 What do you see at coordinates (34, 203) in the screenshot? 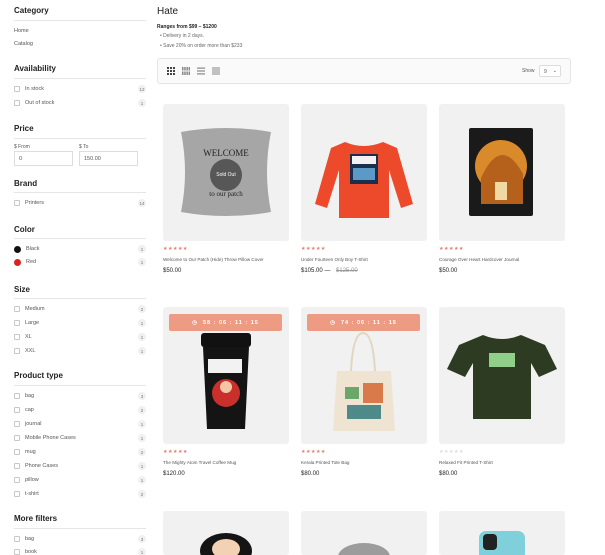
I see `option-label: Printers` at bounding box center [34, 203].